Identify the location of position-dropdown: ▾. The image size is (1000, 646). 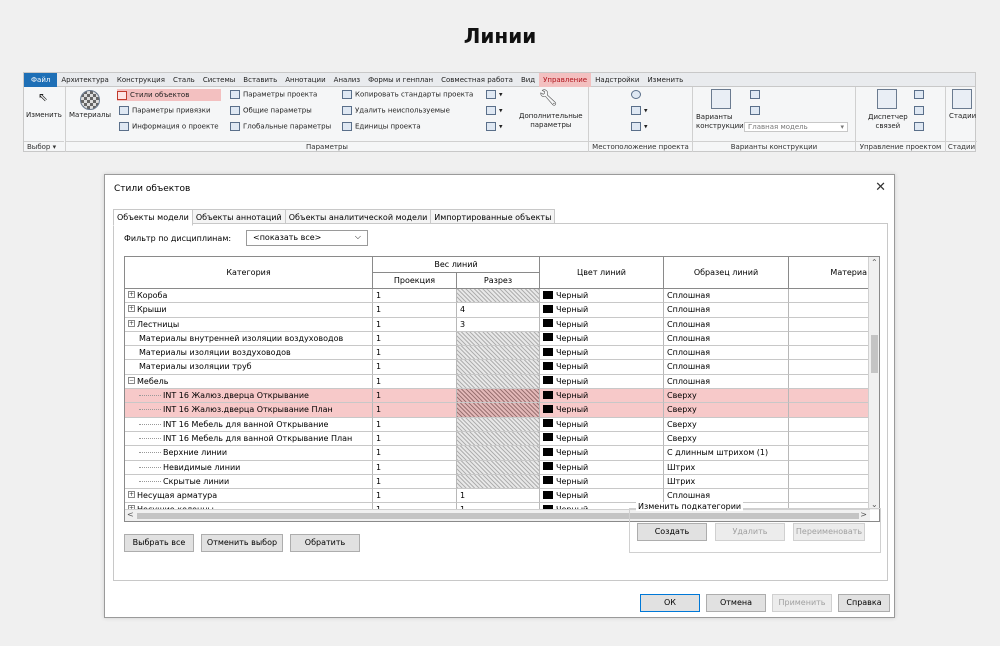
(639, 126).